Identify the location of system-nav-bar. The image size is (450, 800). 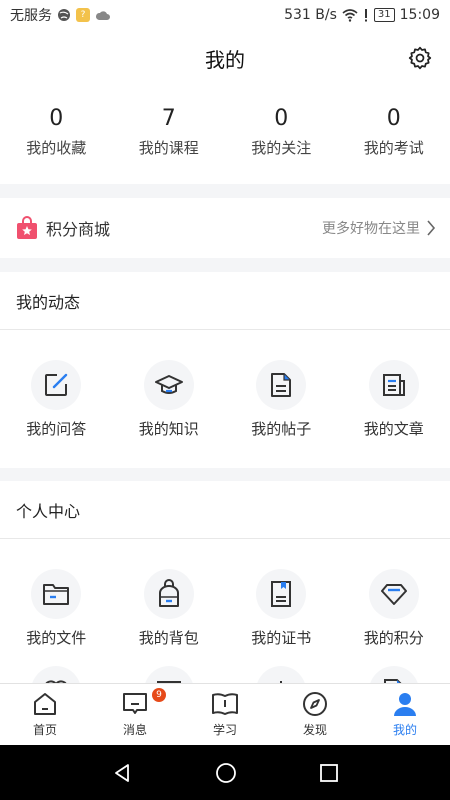
(225, 772).